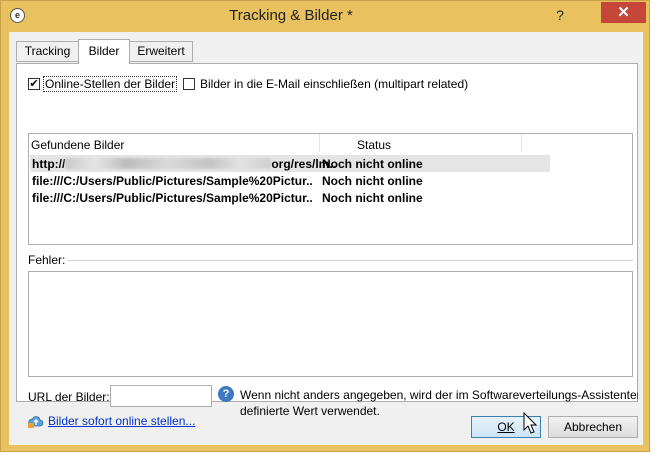  What do you see at coordinates (69, 397) in the screenshot?
I see `url-label: URL der Bilder:` at bounding box center [69, 397].